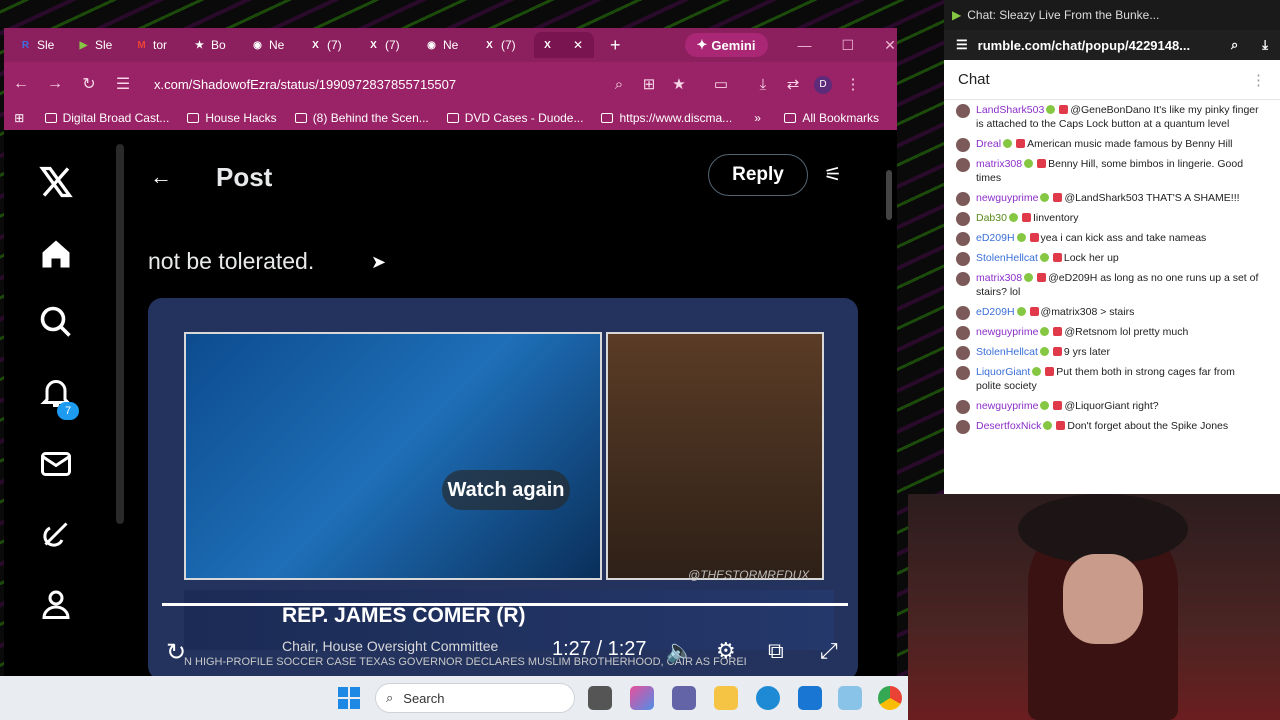  What do you see at coordinates (1010, 110) in the screenshot?
I see `chat-username: LandShark503` at bounding box center [1010, 110].